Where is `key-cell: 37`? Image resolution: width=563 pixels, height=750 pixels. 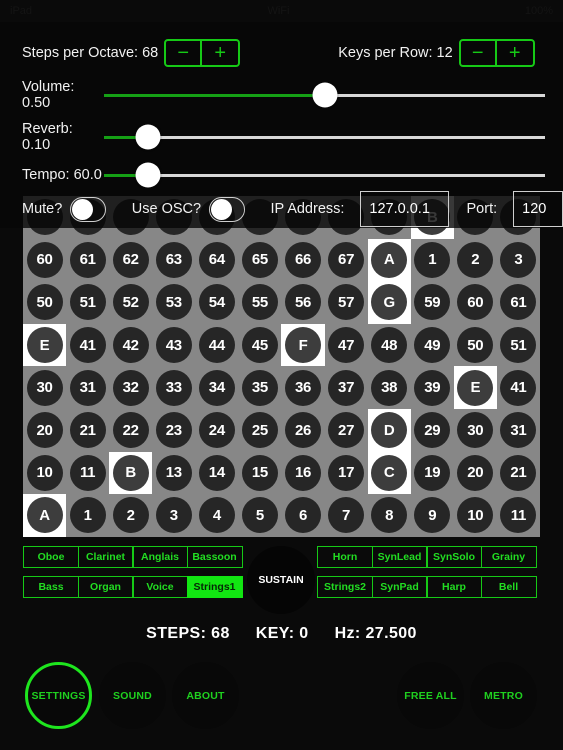
key-cell: 37 is located at coordinates (346, 387).